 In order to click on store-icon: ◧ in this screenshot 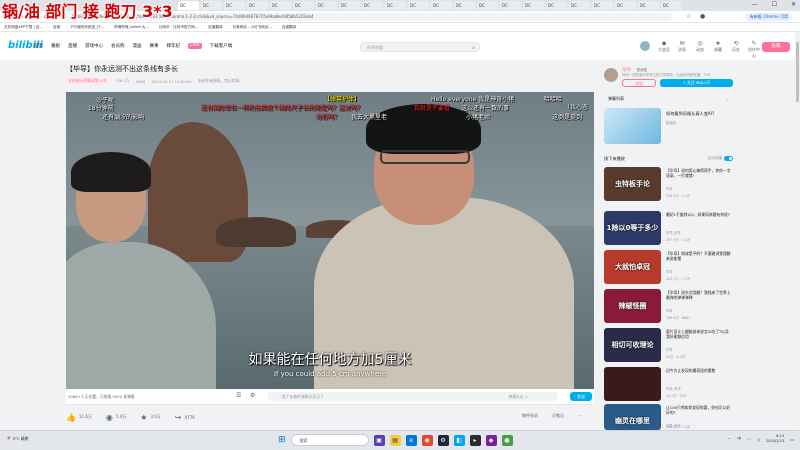, I will do `click(459, 440)`.